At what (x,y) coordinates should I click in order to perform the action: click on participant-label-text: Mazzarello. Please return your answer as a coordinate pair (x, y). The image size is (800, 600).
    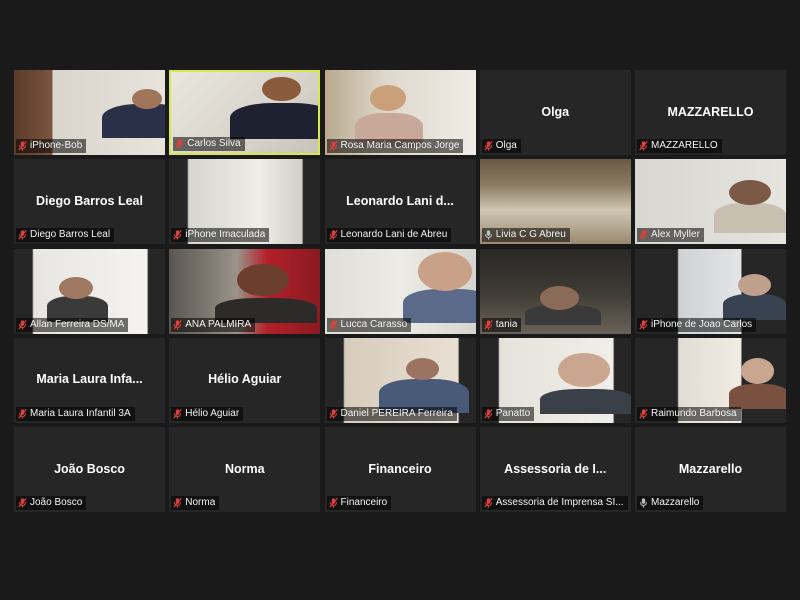
    Looking at the image, I should click on (675, 502).